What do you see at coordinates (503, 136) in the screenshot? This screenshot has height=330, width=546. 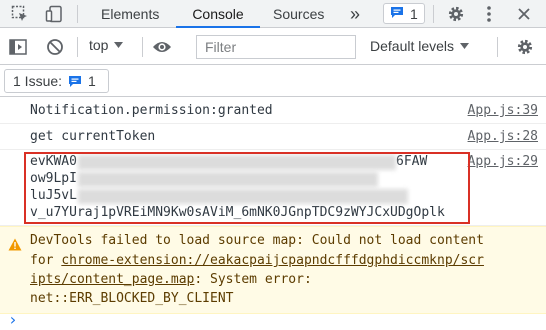 I see `source-link: App.js:28` at bounding box center [503, 136].